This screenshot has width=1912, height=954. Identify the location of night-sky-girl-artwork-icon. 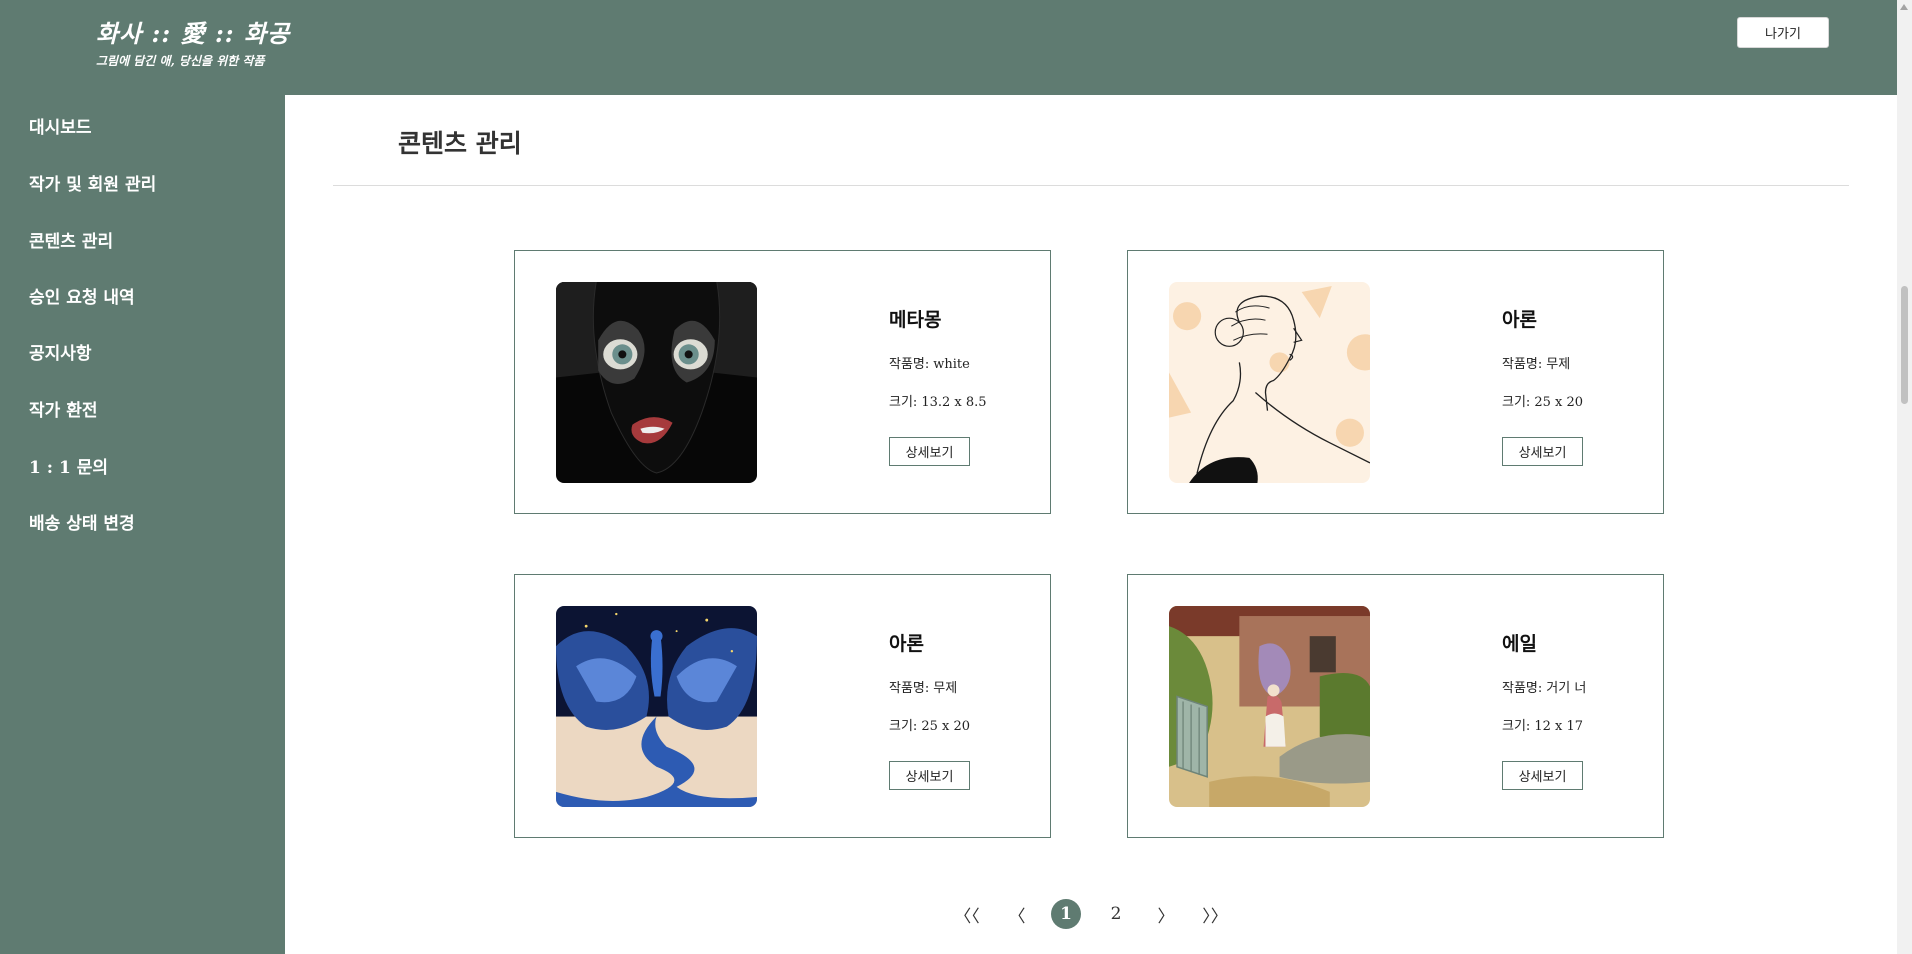
(656, 706).